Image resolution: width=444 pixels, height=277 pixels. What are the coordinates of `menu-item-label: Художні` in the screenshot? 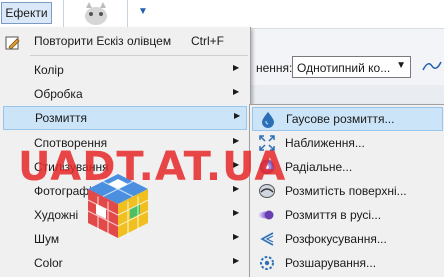 It's located at (56, 215).